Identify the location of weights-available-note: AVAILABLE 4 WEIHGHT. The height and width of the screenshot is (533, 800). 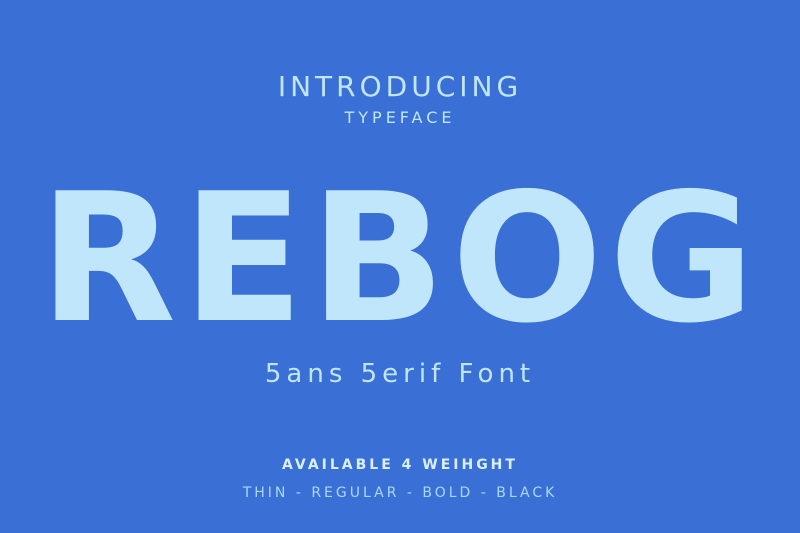
(400, 465).